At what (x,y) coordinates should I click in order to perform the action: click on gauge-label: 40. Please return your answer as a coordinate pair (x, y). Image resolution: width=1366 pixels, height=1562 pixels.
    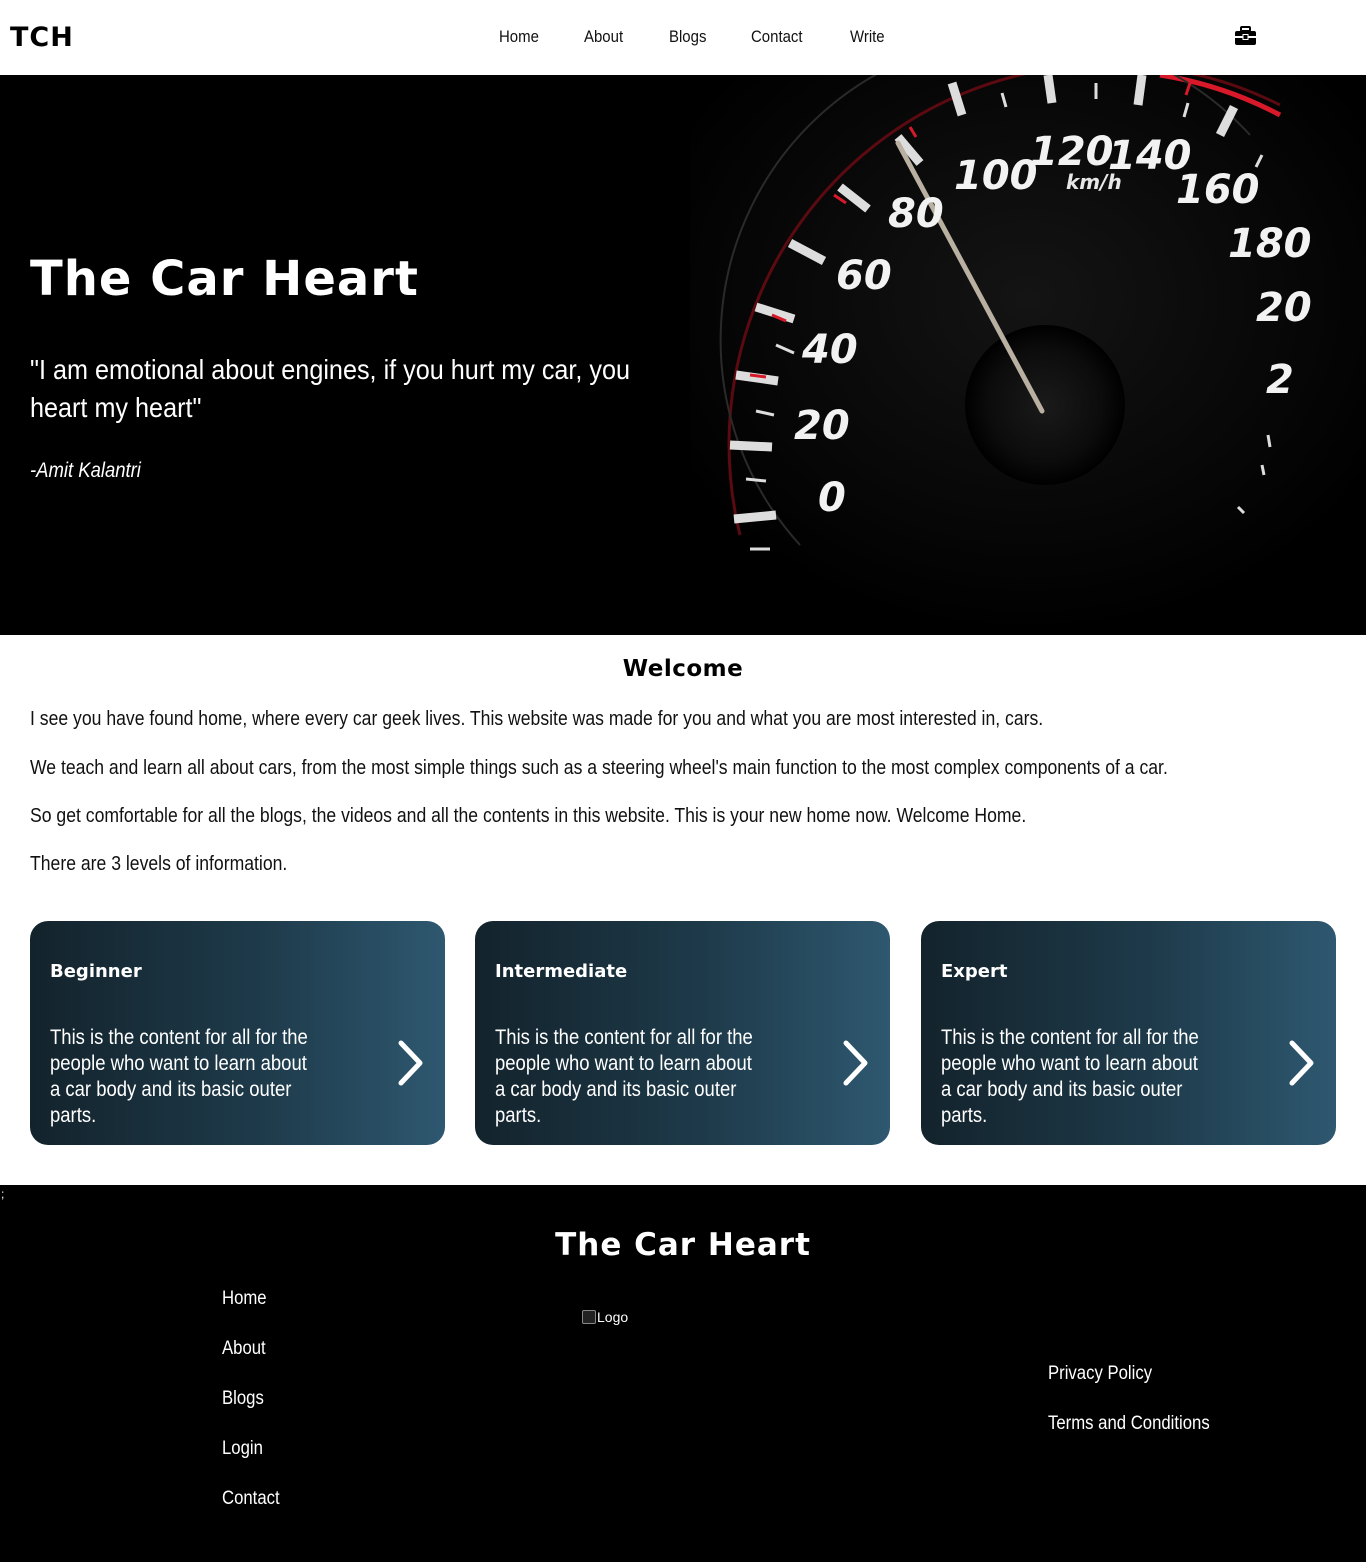
    Looking at the image, I should click on (829, 350).